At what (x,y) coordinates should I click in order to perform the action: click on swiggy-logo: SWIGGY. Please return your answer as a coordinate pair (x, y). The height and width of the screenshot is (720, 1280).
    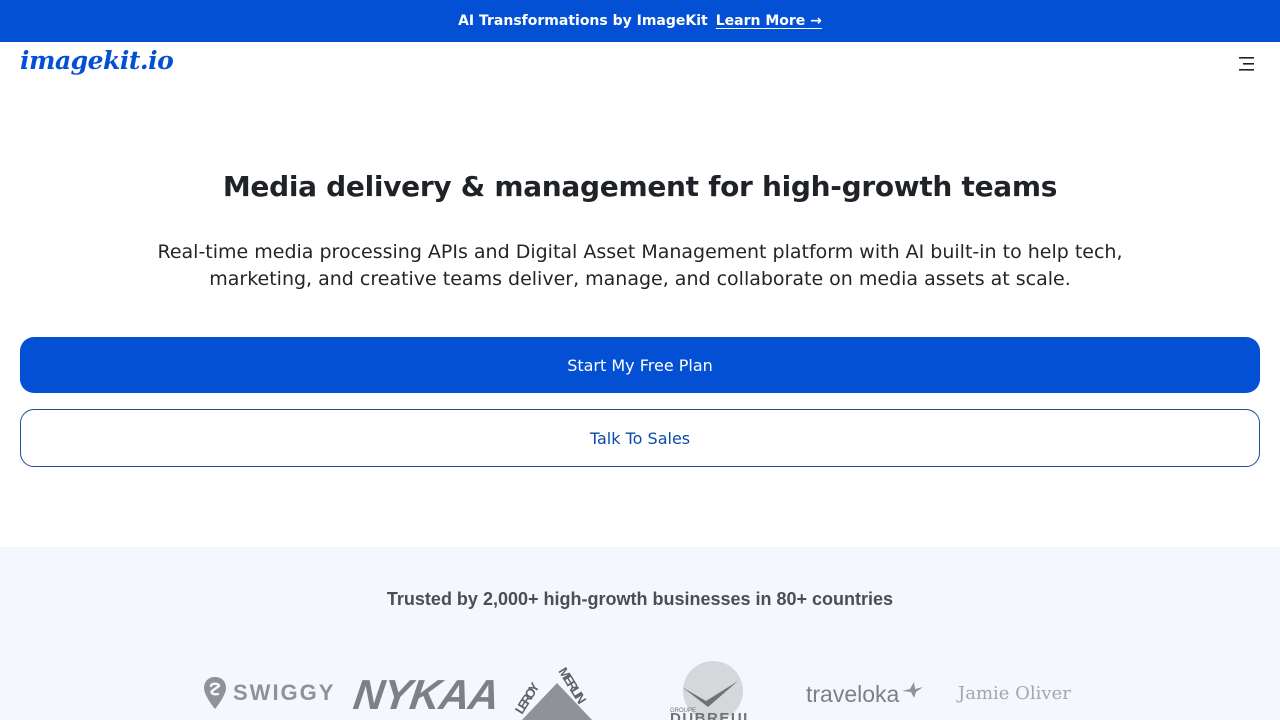
    Looking at the image, I should click on (269, 693).